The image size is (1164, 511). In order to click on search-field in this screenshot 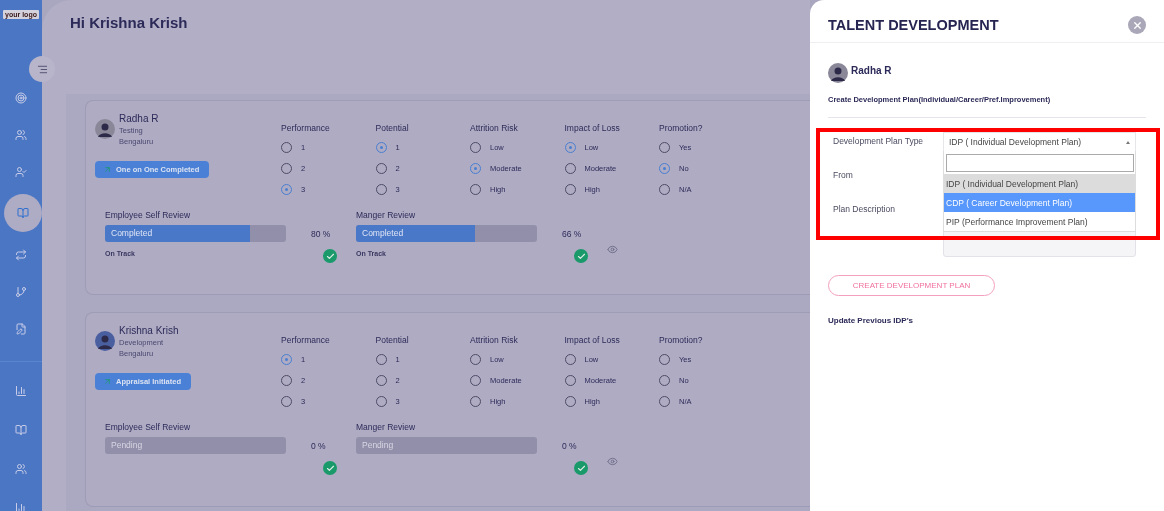, I will do `click(1039, 163)`.